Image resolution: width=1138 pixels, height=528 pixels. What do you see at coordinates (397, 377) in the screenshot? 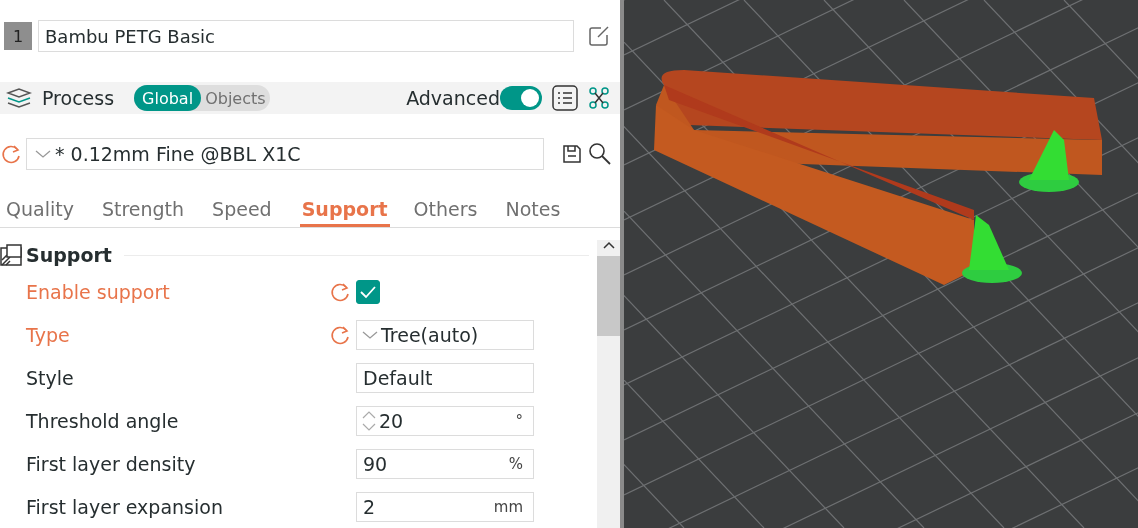
I see `field-value: Default` at bounding box center [397, 377].